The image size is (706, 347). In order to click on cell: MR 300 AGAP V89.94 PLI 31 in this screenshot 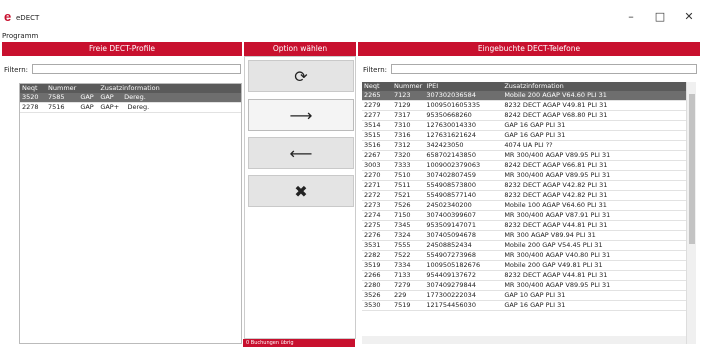, I will do `click(594, 235)`.